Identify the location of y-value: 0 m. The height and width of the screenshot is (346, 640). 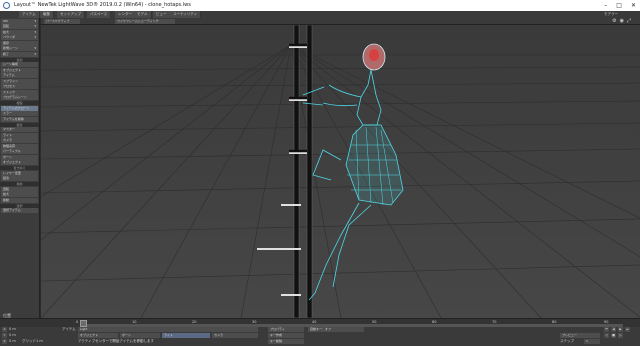
(12, 335).